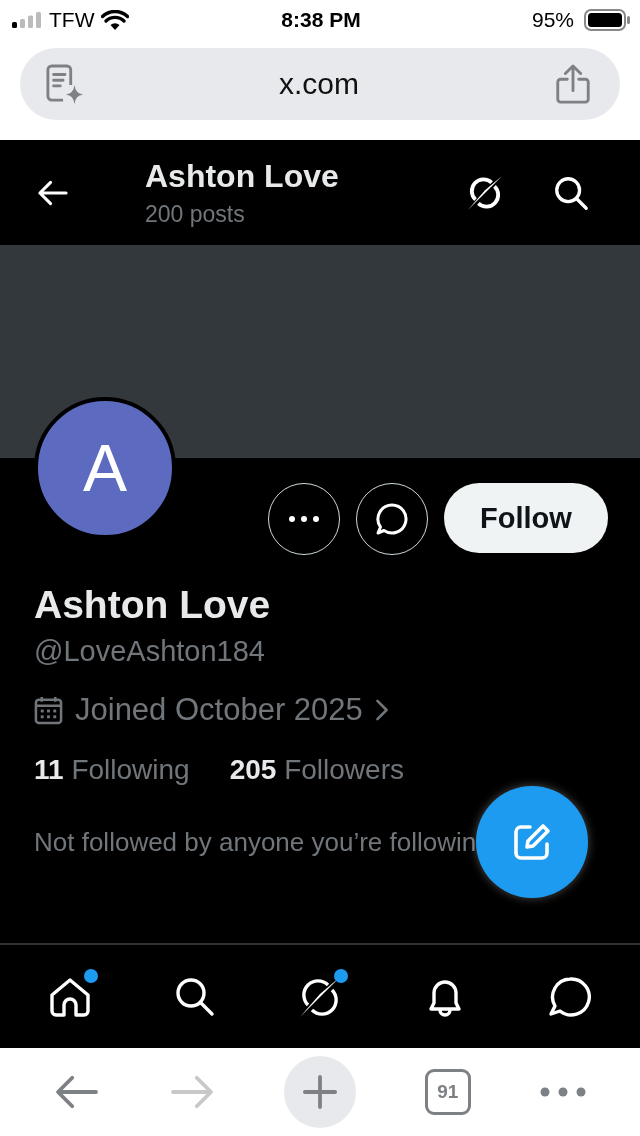  I want to click on back-arrow-icon, so click(52, 192).